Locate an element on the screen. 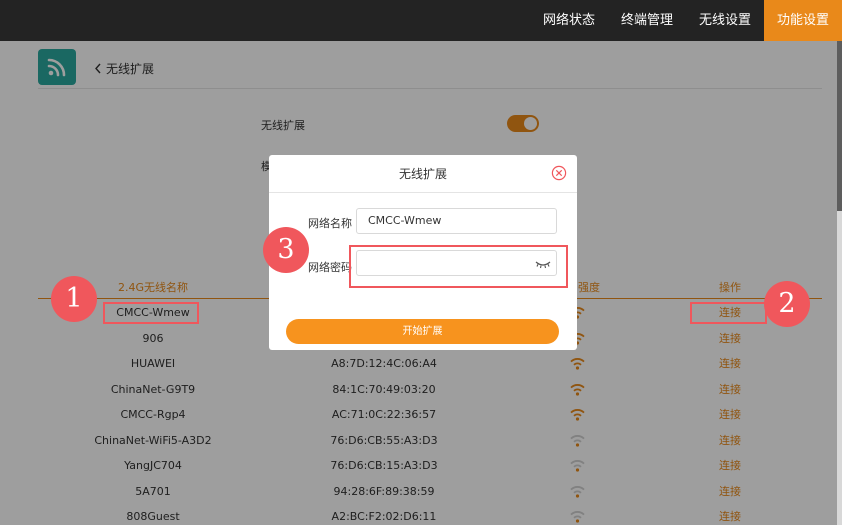  step-badge-2: 2 is located at coordinates (787, 304).